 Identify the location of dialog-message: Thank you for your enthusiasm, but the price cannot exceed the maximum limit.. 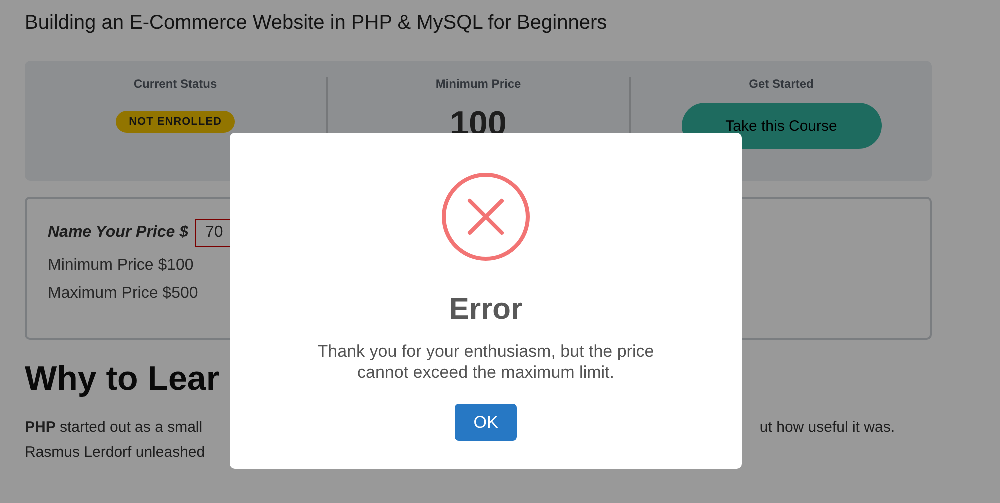
(486, 362).